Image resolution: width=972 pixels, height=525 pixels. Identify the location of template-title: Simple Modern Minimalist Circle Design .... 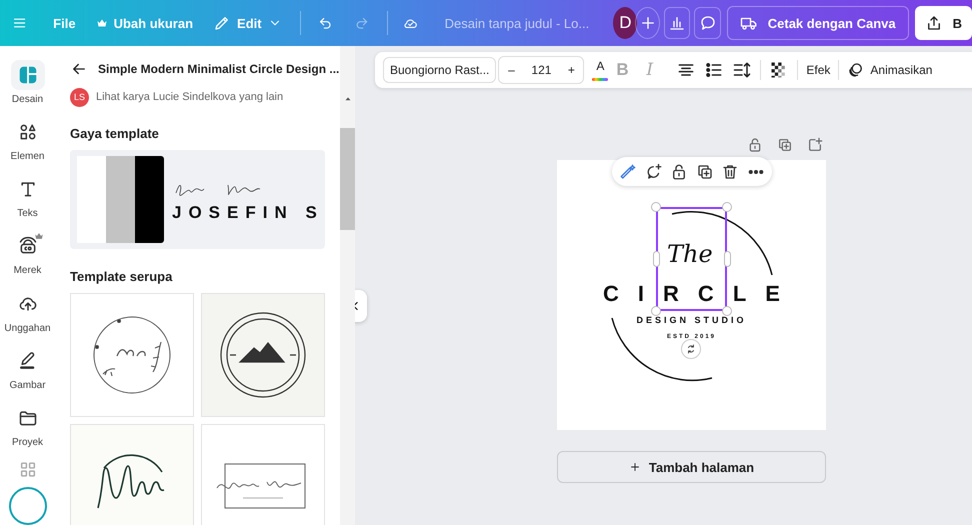
(219, 69).